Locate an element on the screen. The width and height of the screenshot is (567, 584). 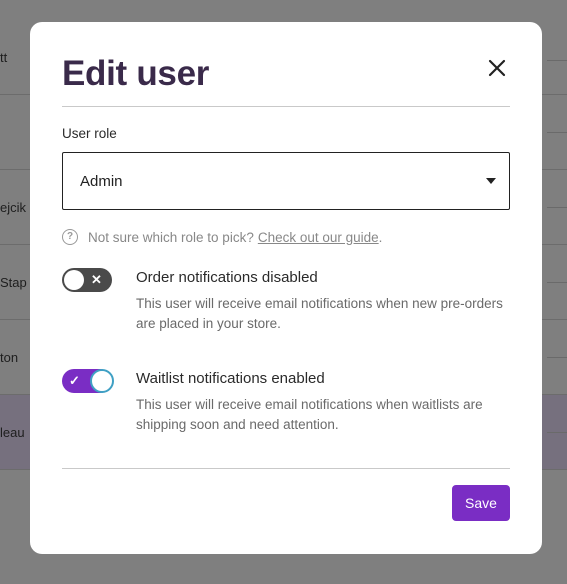
table-cell-text: ton is located at coordinates (9, 357).